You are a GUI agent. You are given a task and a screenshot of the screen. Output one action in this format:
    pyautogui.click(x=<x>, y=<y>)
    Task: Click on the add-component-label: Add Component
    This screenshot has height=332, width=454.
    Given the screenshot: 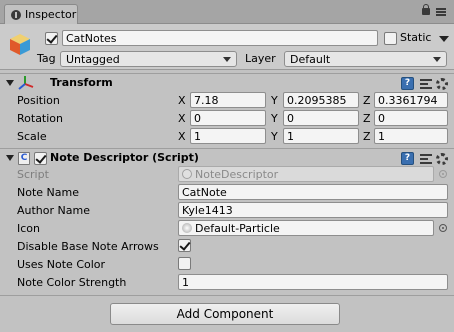 What is the action you would take?
    pyautogui.click(x=225, y=314)
    